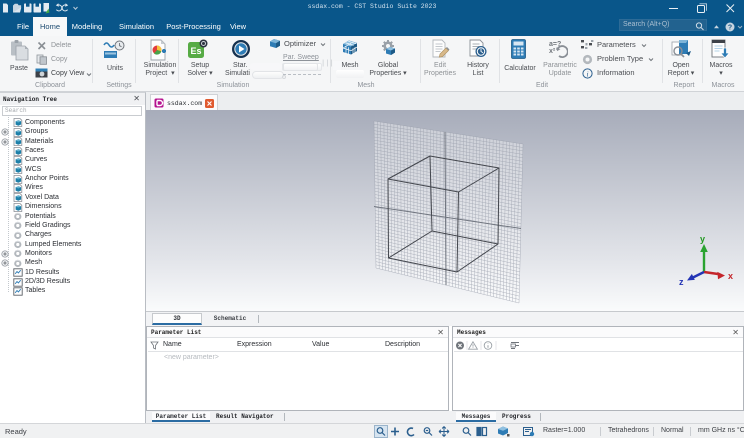 The height and width of the screenshot is (438, 744). What do you see at coordinates (587, 73) in the screenshot?
I see `svg-text: i` at bounding box center [587, 73].